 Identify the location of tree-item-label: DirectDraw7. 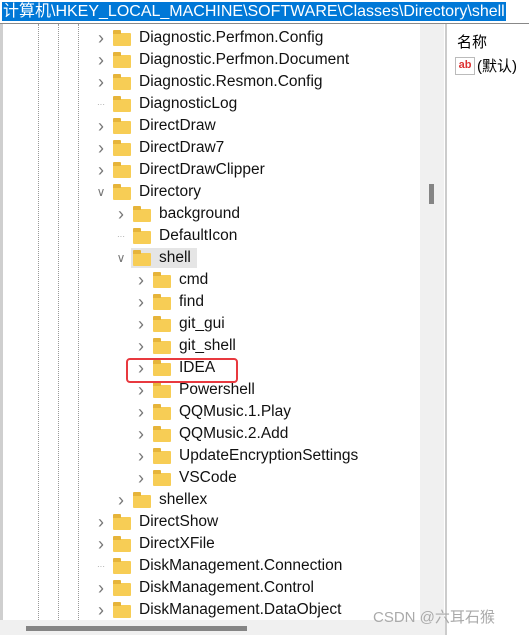
(182, 147).